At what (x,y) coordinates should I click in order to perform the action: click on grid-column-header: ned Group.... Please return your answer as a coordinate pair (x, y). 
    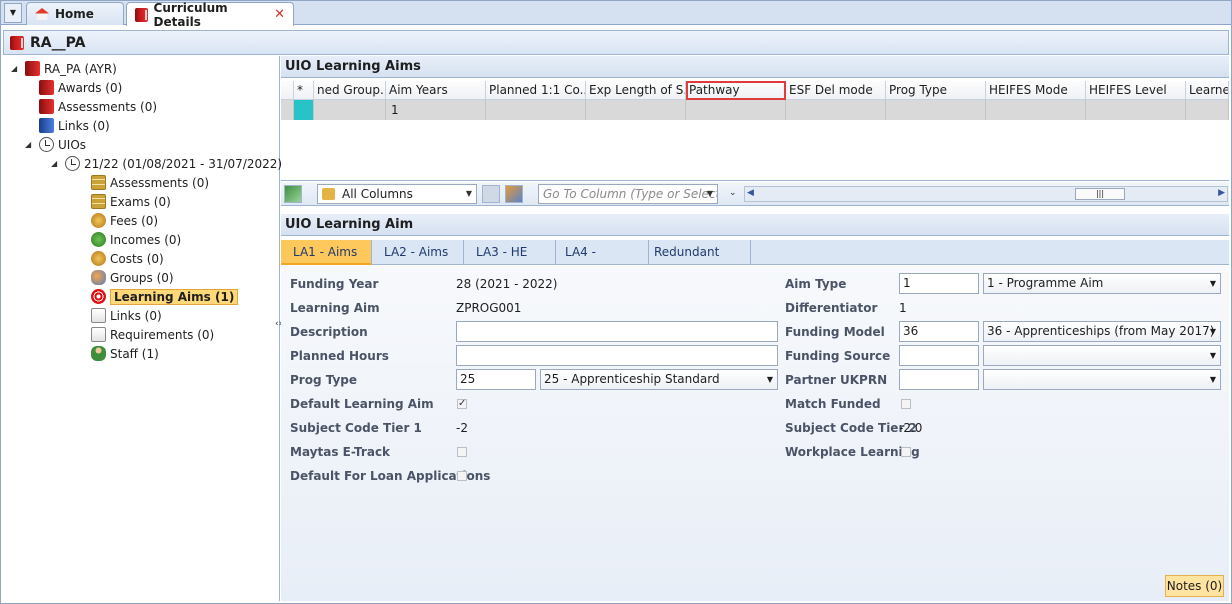
    Looking at the image, I should click on (350, 90).